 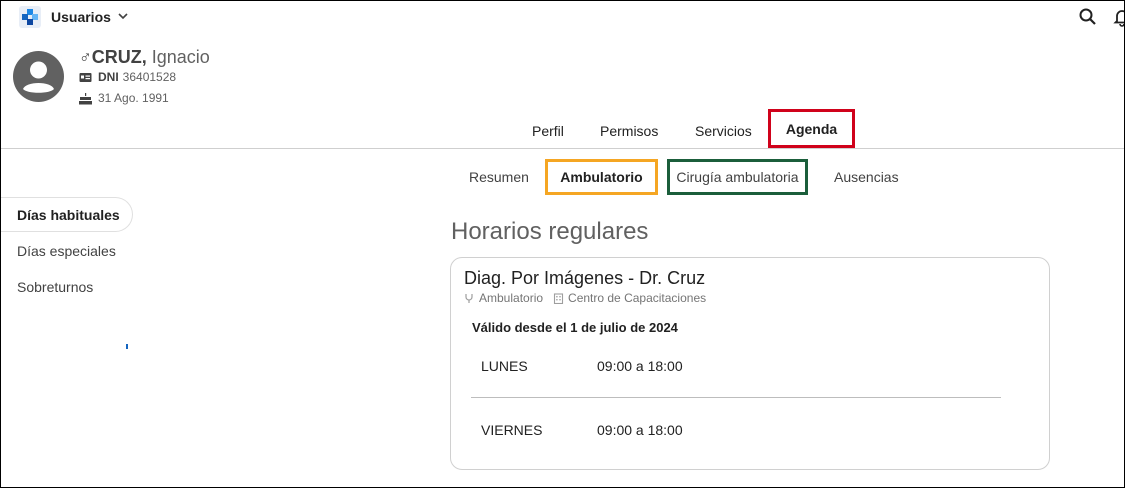 What do you see at coordinates (38, 76) in the screenshot?
I see `avatar-icon` at bounding box center [38, 76].